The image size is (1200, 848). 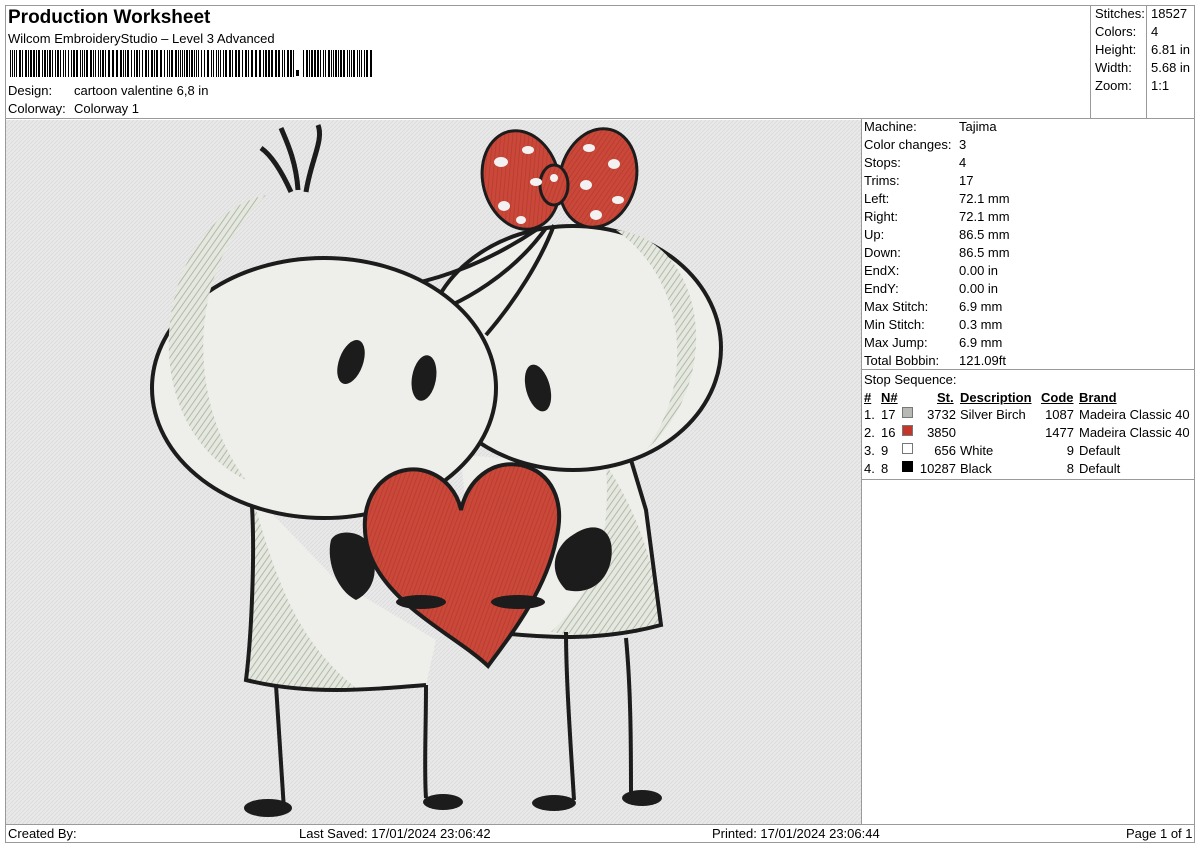 I want to click on stop-sequence-title: Stop Sequence:, so click(x=1029, y=381).